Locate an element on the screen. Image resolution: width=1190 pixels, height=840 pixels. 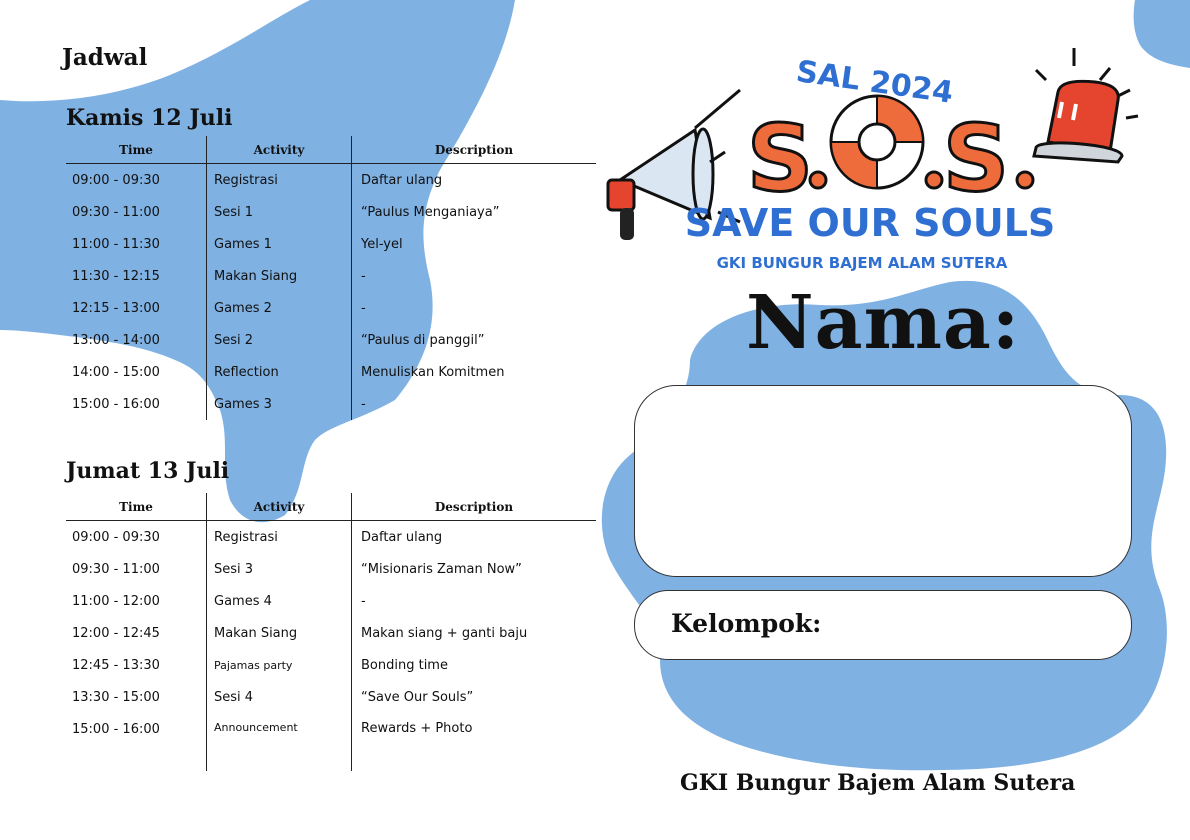
row-activity: Games 3 is located at coordinates (278, 404).